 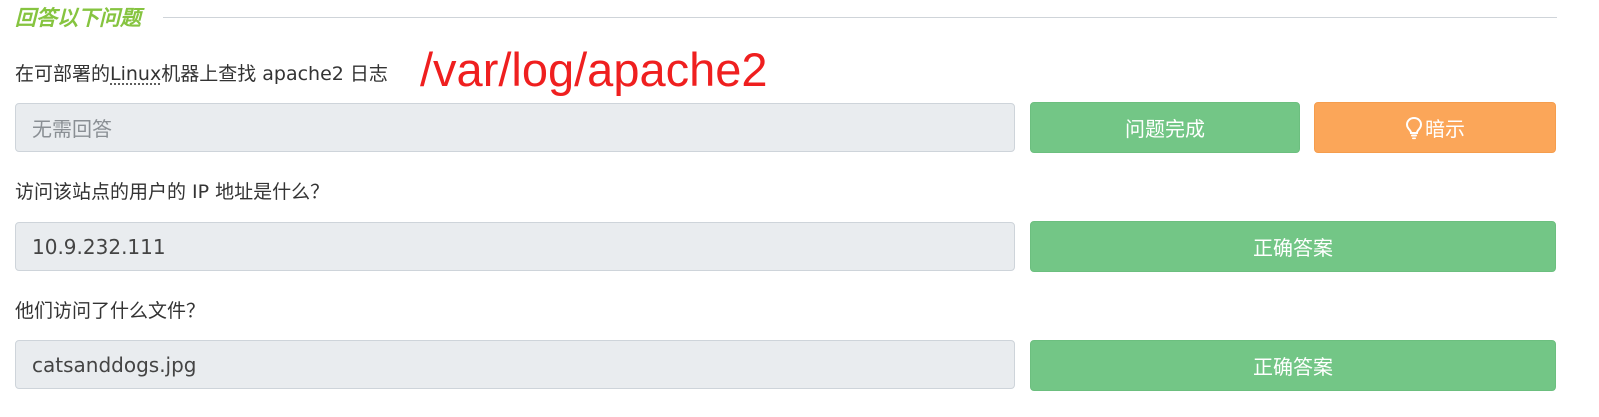 I want to click on answer-3-field: catsanddogs.jpg, so click(x=515, y=364).